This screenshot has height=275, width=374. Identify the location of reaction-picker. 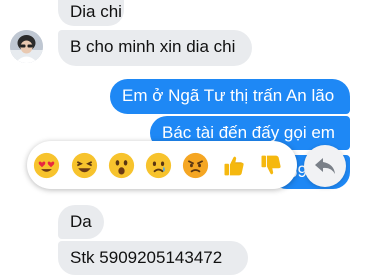
(162, 165).